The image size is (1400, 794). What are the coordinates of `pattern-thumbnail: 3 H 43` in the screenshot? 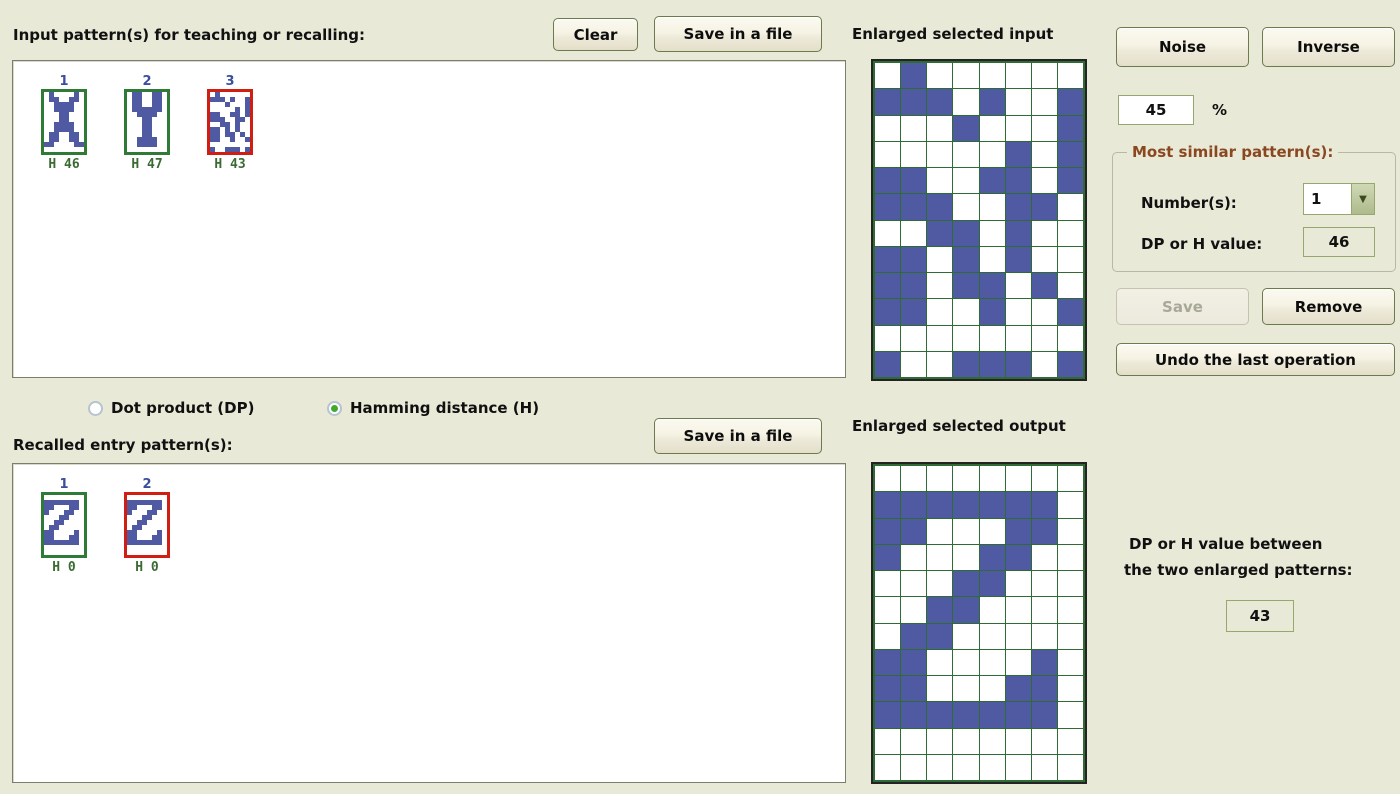 It's located at (230, 123).